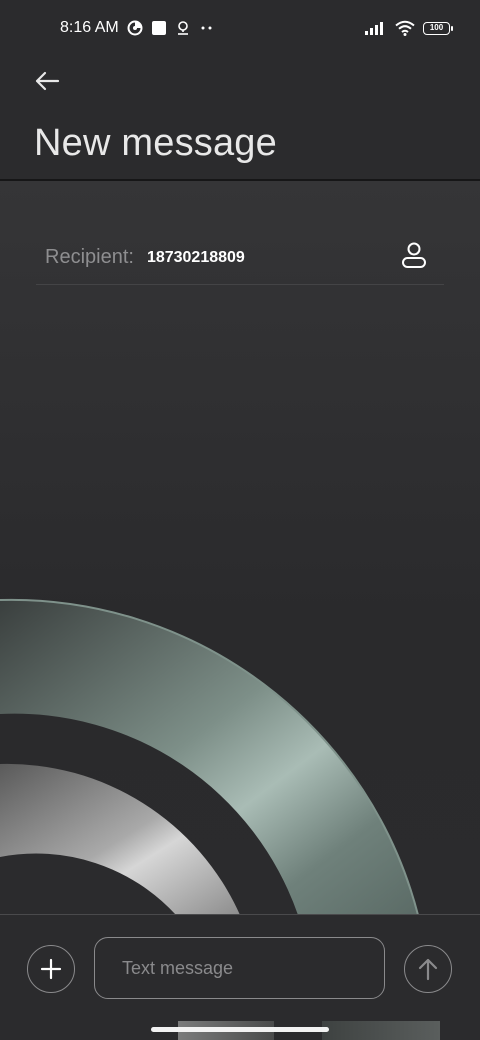 Image resolution: width=480 pixels, height=1040 pixels. I want to click on home-indicator, so click(240, 1029).